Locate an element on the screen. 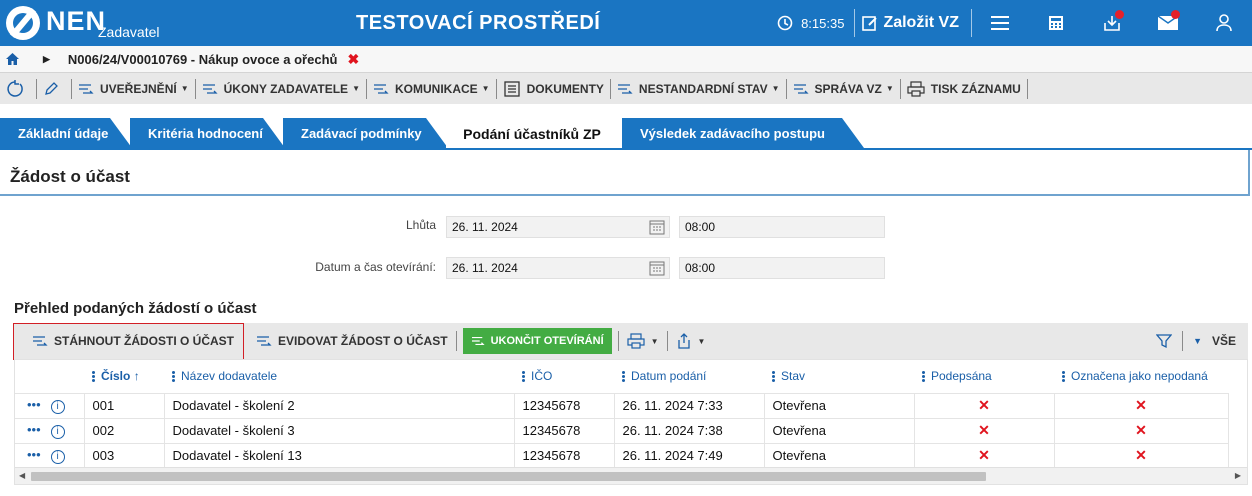 This screenshot has width=1252, height=496. filter-all-label: VŠE is located at coordinates (1224, 341).